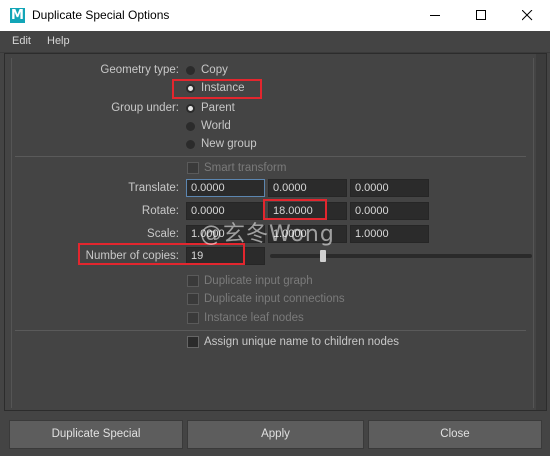  Describe the element at coordinates (139, 70) in the screenshot. I see `geometry-type-label: Geometry type:` at that location.